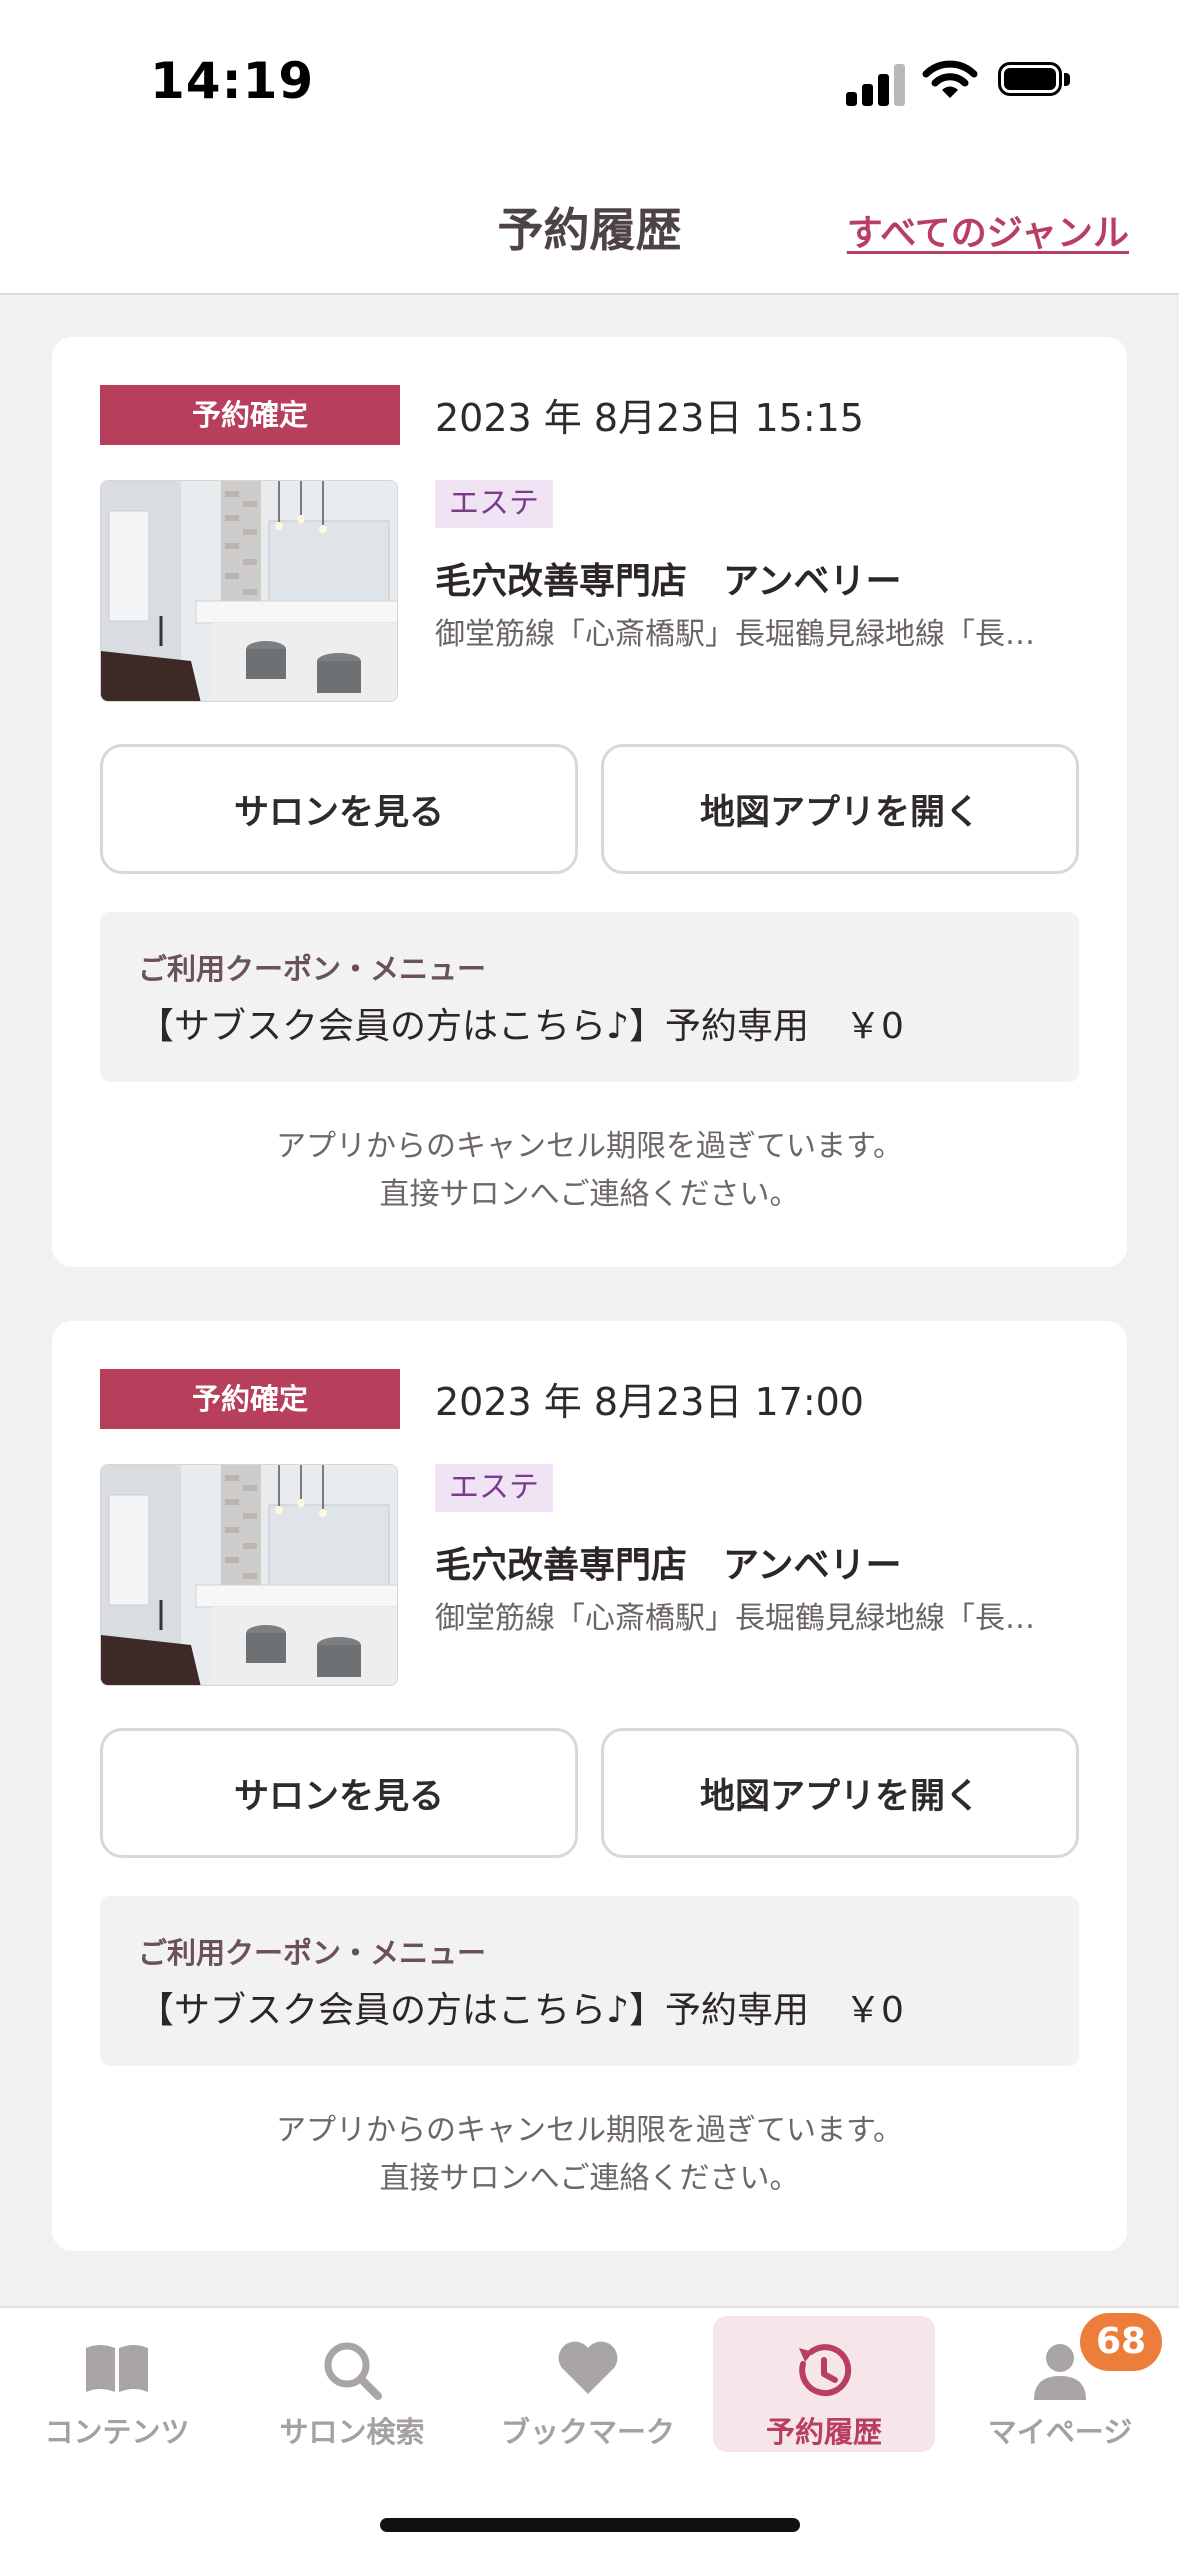 The height and width of the screenshot is (2558, 1179). What do you see at coordinates (117, 2371) in the screenshot?
I see `book-icon` at bounding box center [117, 2371].